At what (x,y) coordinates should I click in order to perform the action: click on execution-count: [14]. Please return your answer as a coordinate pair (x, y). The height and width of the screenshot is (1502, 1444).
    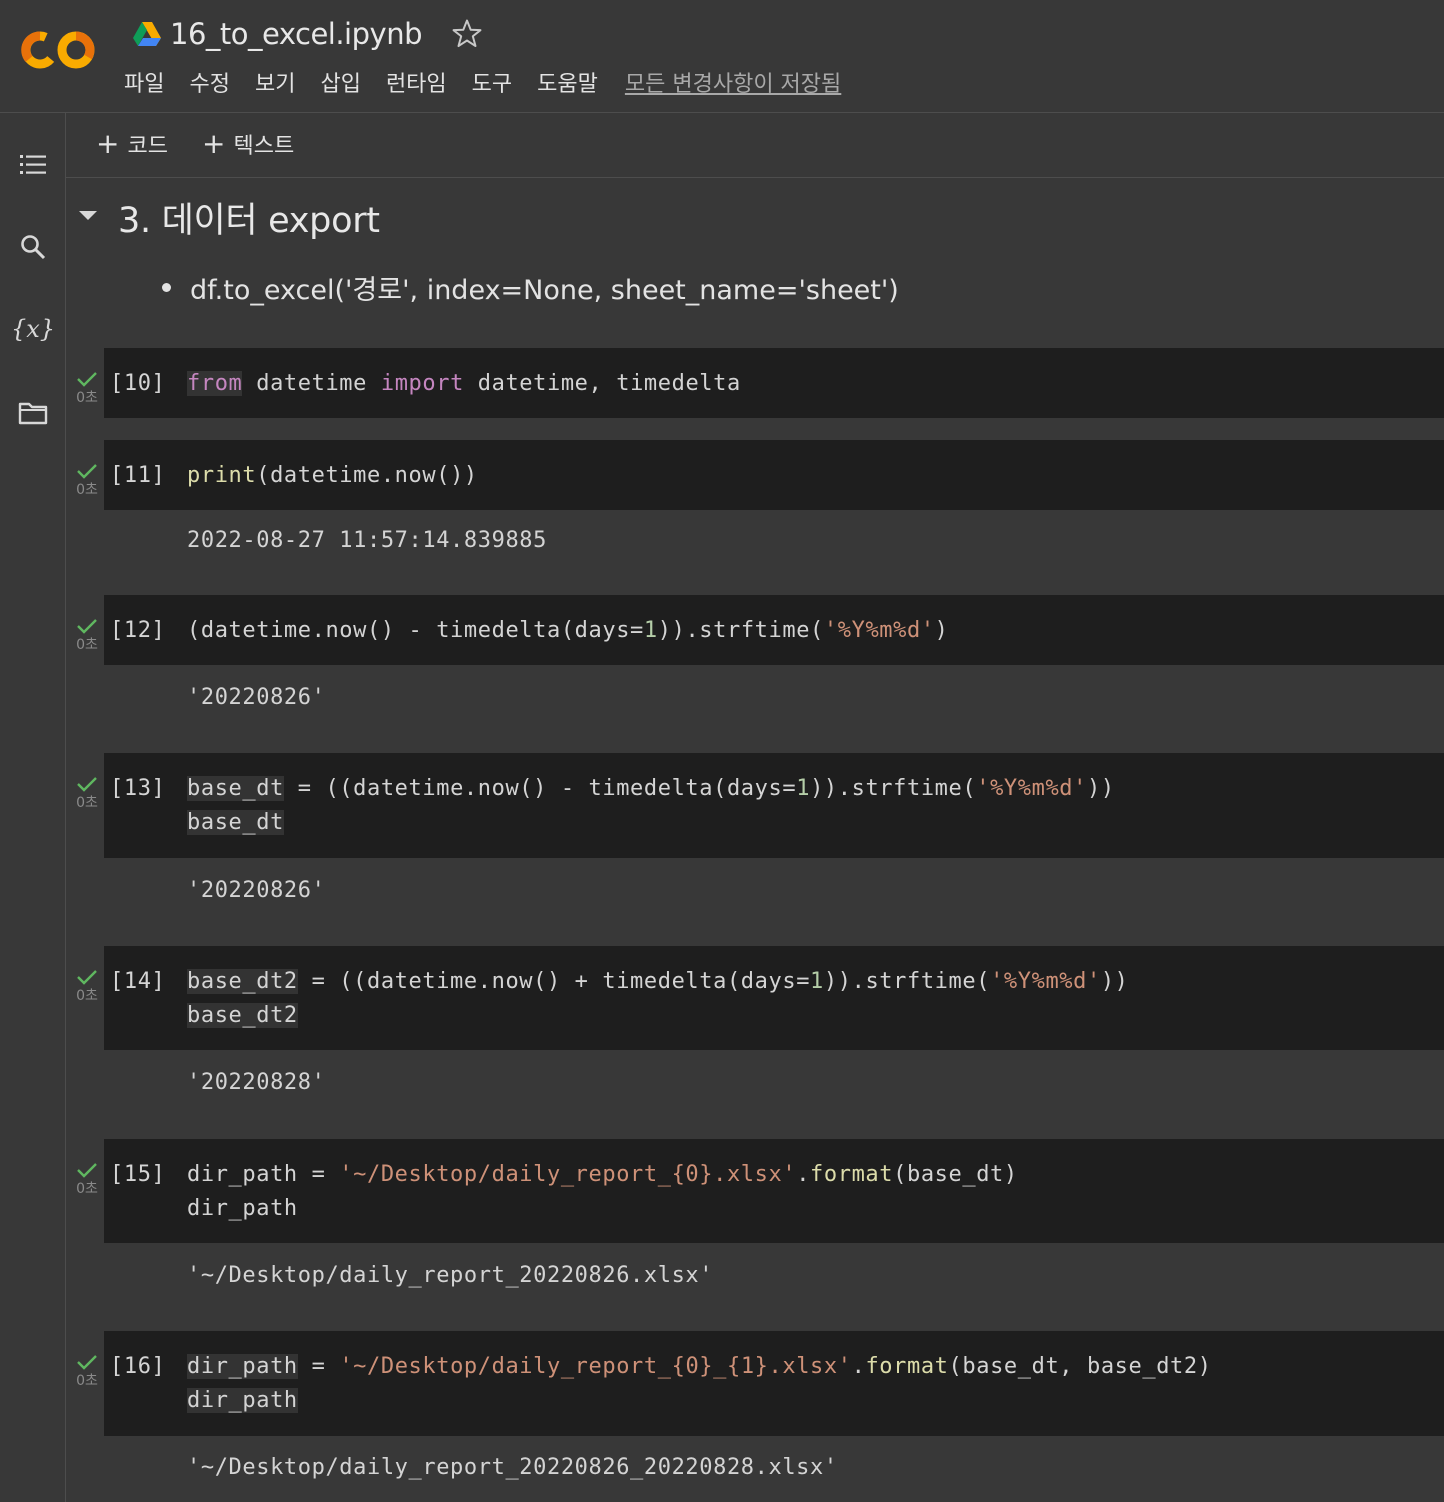
    Looking at the image, I should click on (137, 981).